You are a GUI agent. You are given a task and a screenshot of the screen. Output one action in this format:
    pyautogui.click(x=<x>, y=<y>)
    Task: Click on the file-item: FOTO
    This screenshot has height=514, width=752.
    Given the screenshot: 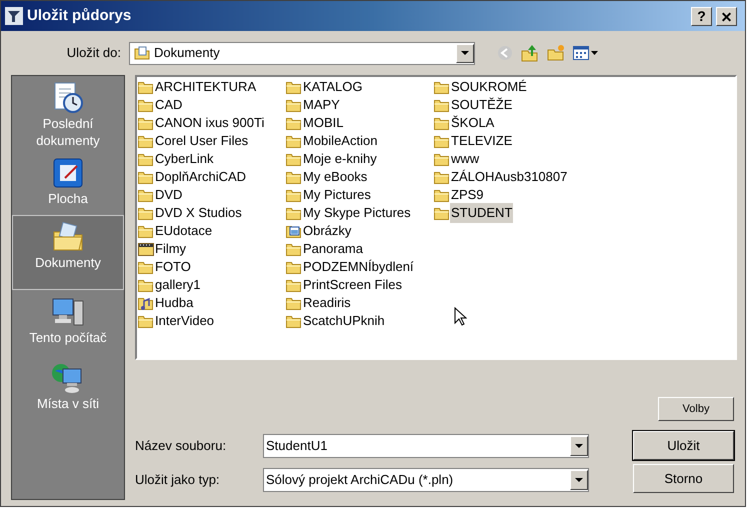 What is the action you would take?
    pyautogui.click(x=173, y=267)
    